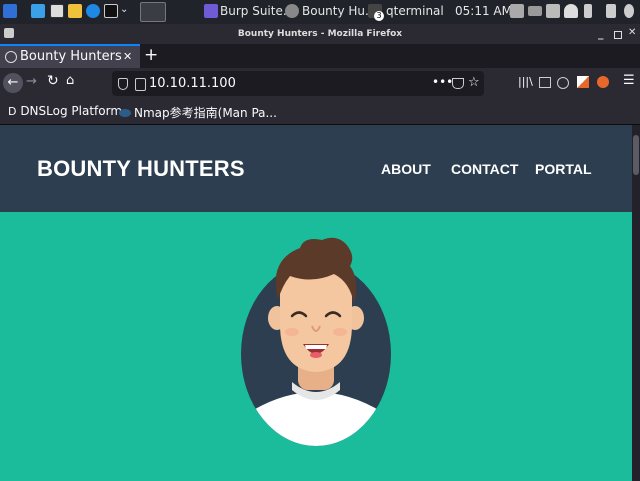 This screenshot has width=640, height=481. What do you see at coordinates (517, 11) in the screenshot?
I see `monitor-icon` at bounding box center [517, 11].